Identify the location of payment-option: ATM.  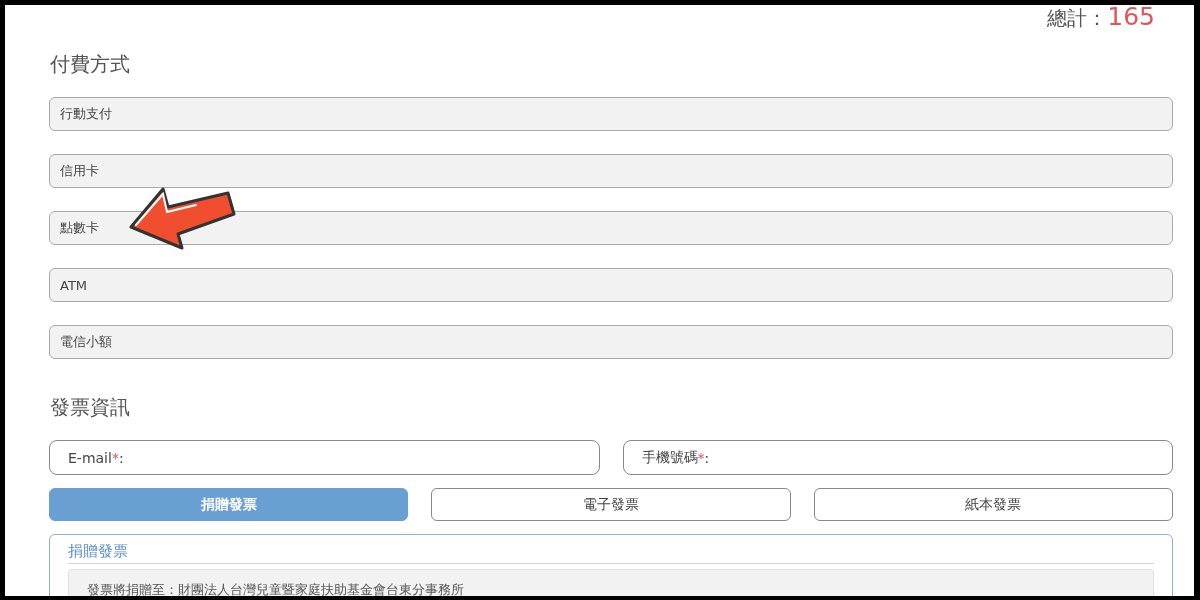
(611, 285).